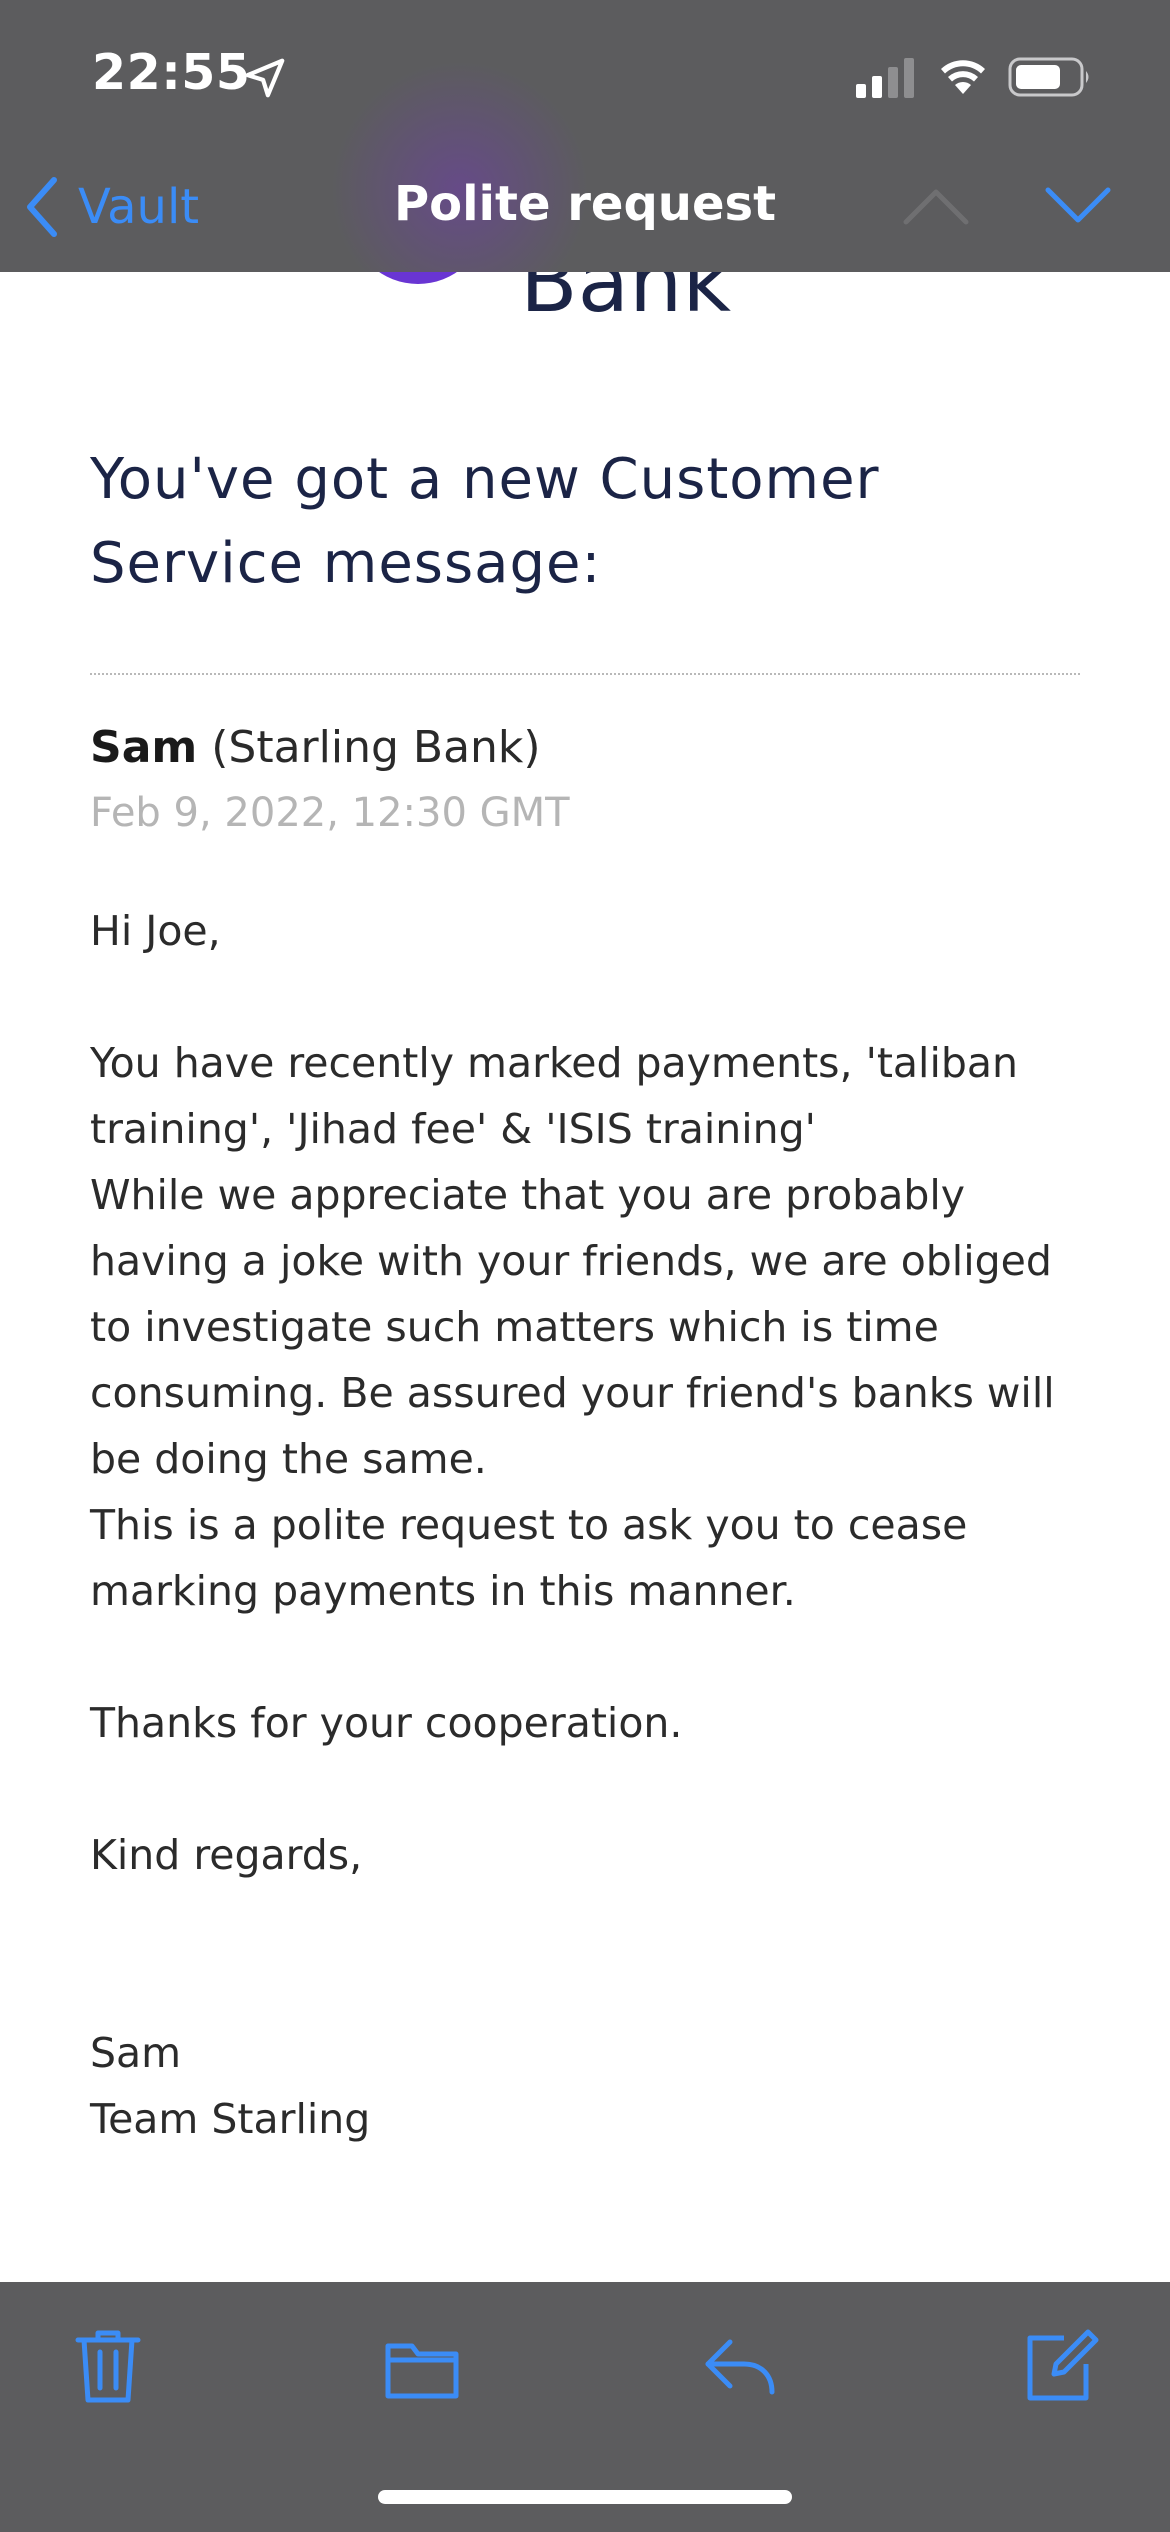 This screenshot has height=2532, width=1170. I want to click on cellular-signal-icon, so click(885, 78).